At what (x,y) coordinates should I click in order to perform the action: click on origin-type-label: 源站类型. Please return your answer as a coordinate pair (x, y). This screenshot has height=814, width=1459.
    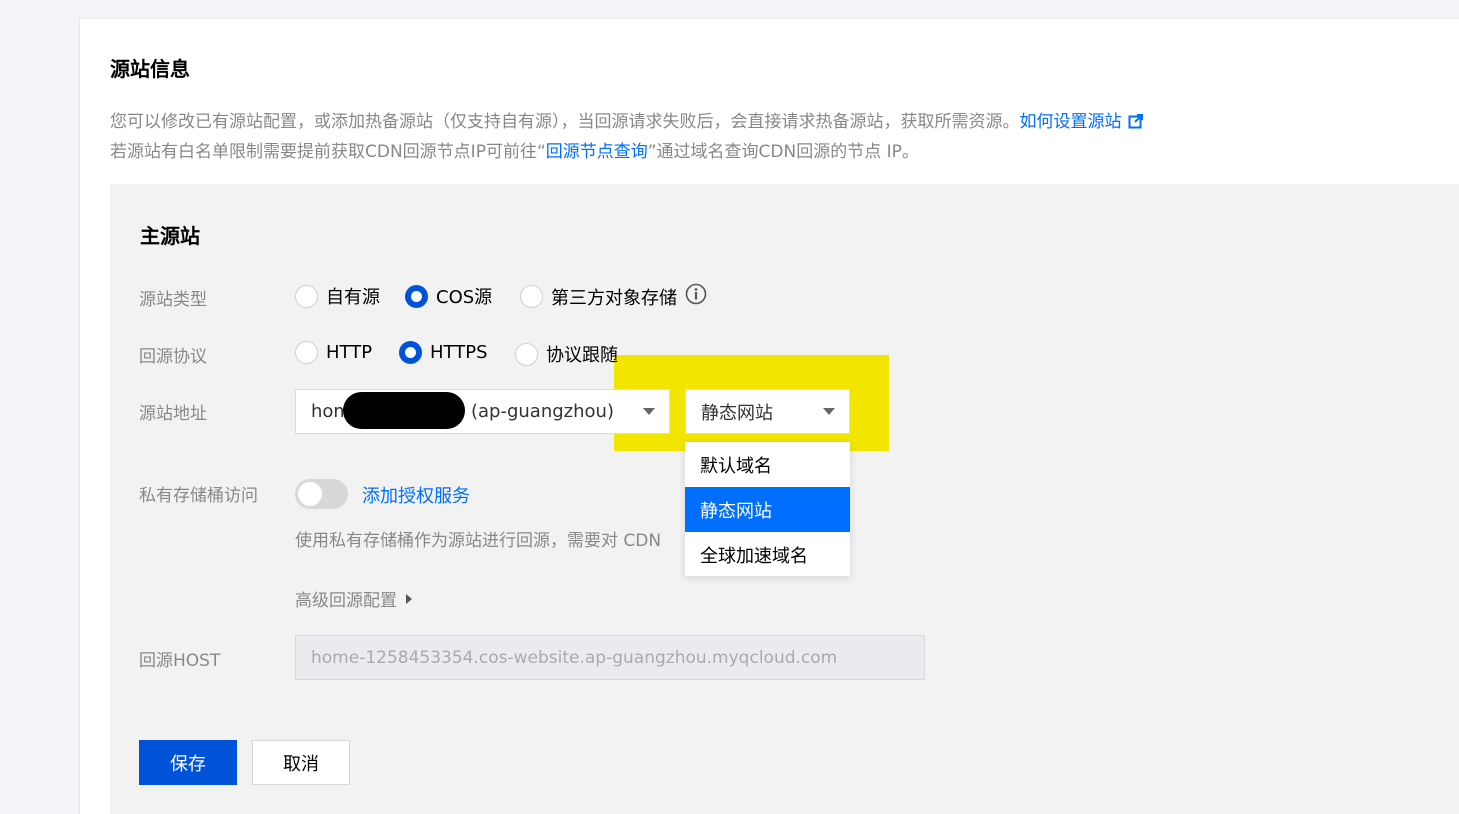
    Looking at the image, I should click on (173, 300).